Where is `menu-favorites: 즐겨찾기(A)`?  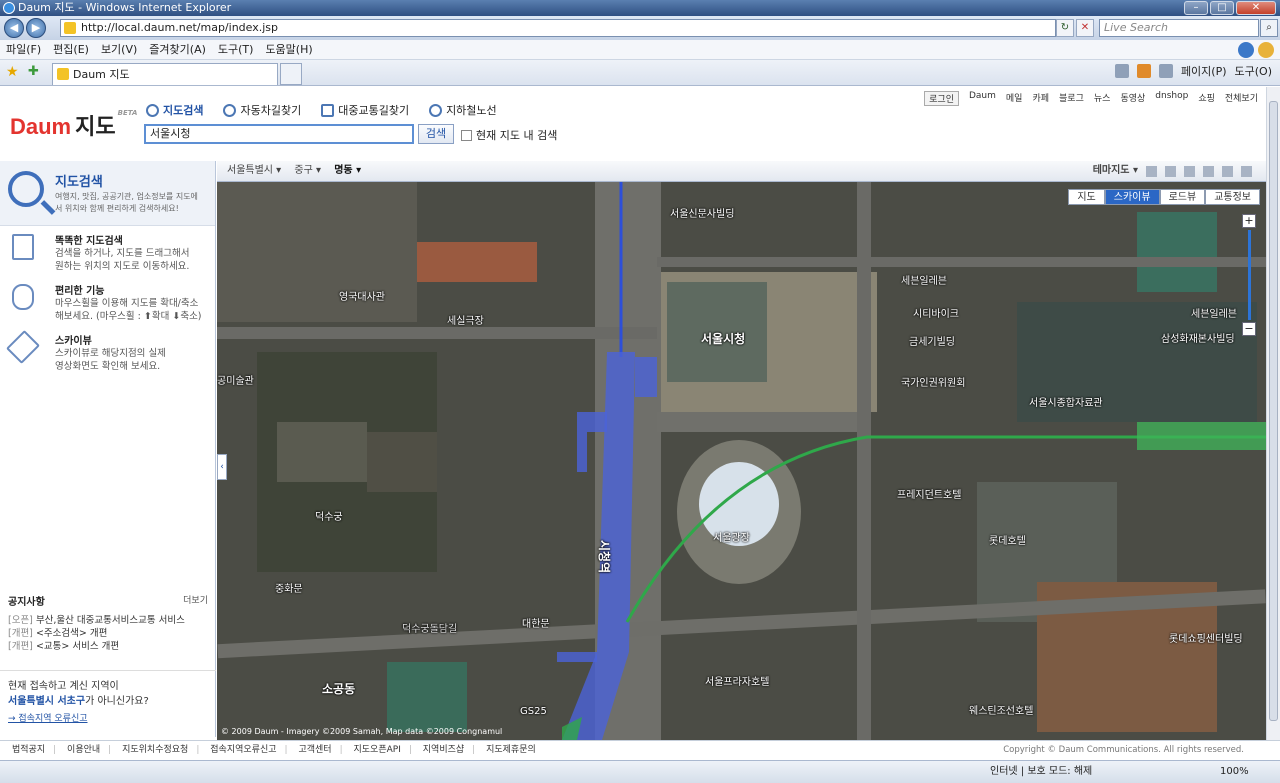
menu-favorites: 즐겨찾기(A) is located at coordinates (177, 50).